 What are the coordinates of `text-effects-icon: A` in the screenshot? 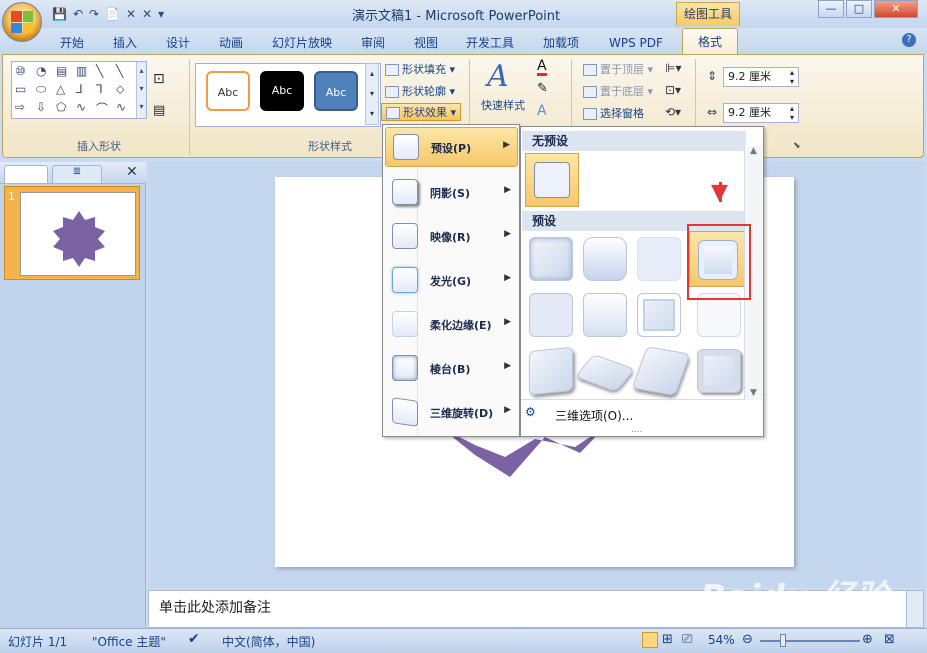 It's located at (542, 111).